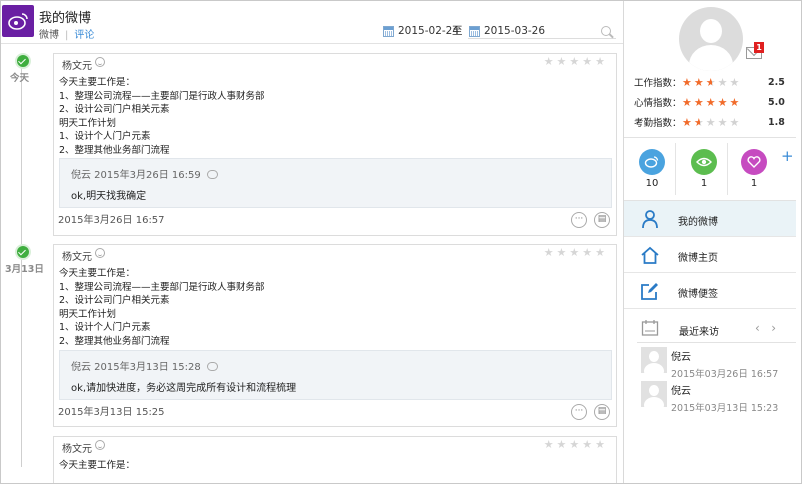 Image resolution: width=802 pixels, height=484 pixels. What do you see at coordinates (776, 122) in the screenshot?
I see `rating-value: 1.8` at bounding box center [776, 122].